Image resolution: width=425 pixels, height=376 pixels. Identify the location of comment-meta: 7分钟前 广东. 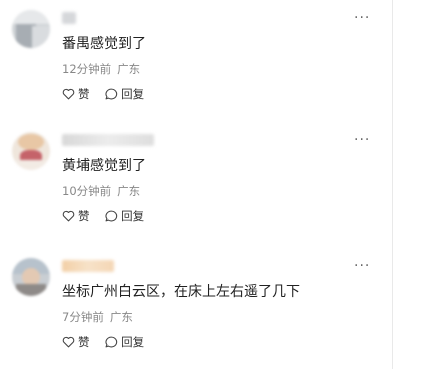
(97, 317).